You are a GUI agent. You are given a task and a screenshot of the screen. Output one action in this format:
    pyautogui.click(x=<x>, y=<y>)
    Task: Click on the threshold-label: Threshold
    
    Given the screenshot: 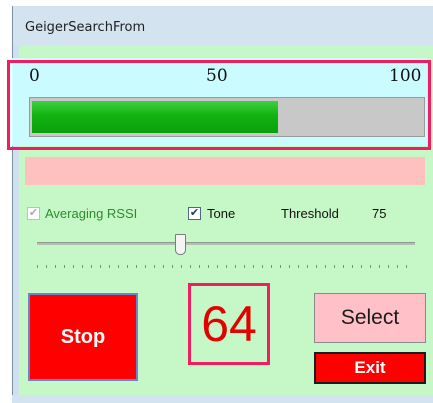 What is the action you would take?
    pyautogui.click(x=310, y=213)
    